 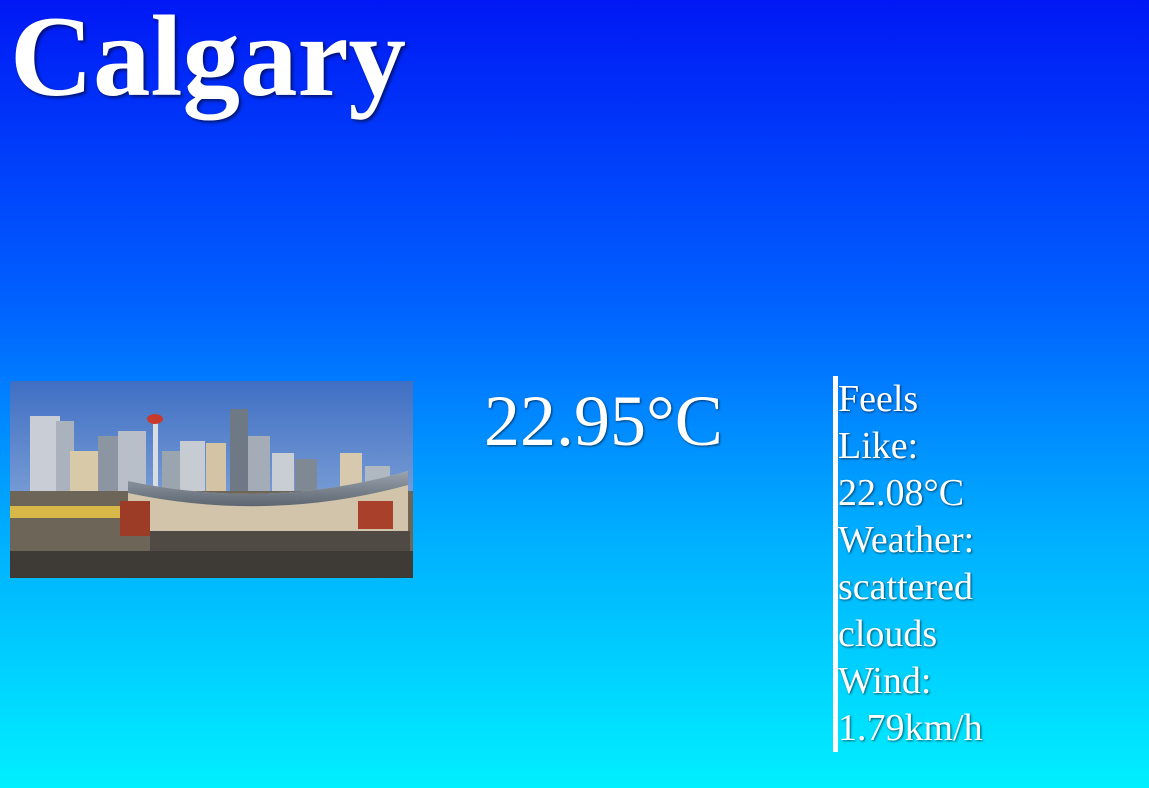 I want to click on current-temperature: 22.95°C, so click(x=603, y=421).